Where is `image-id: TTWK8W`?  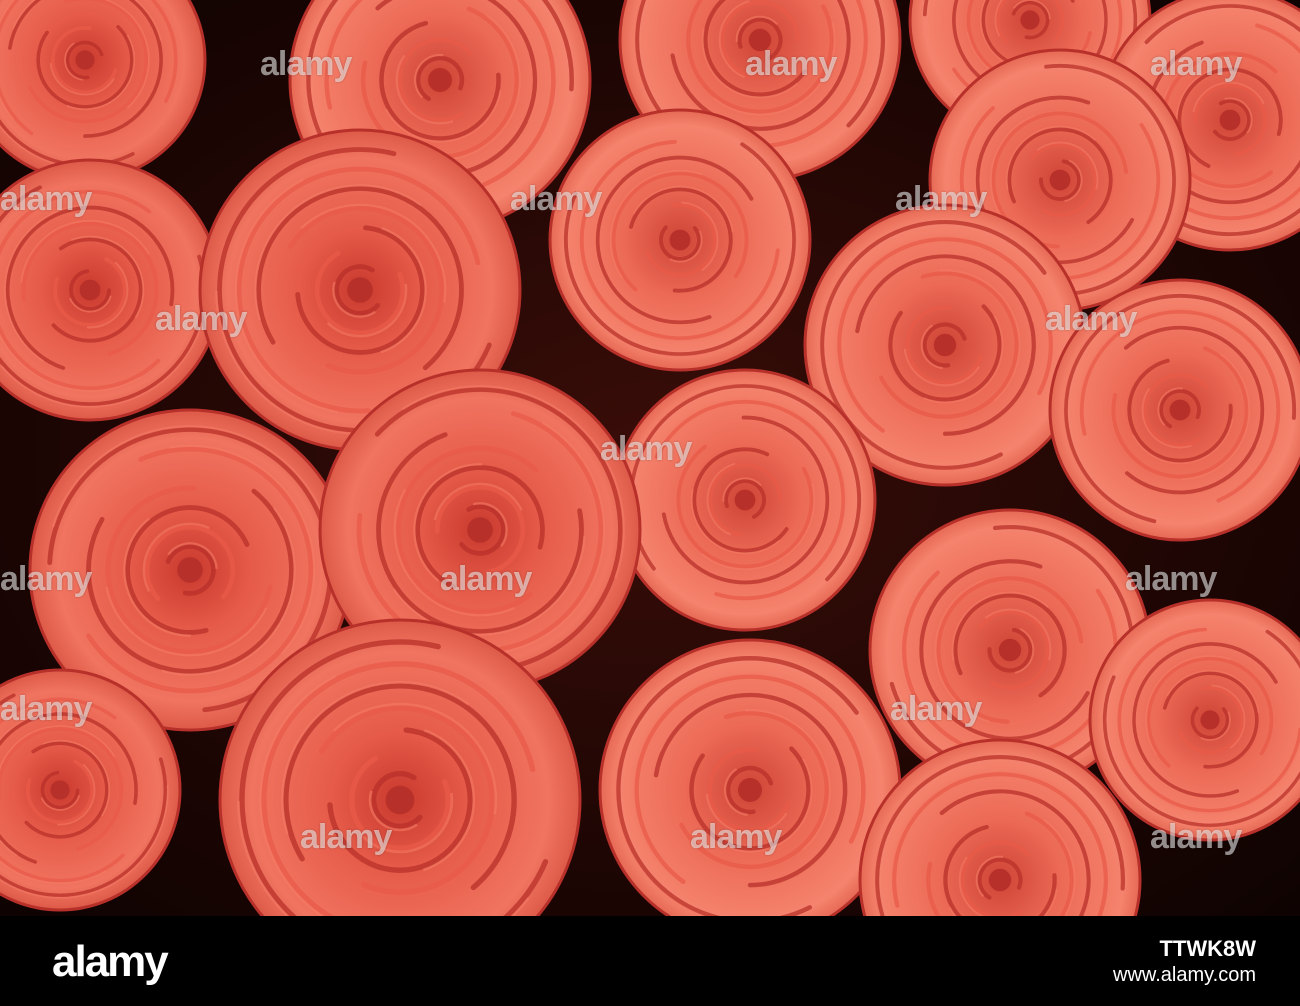
image-id: TTWK8W is located at coordinates (1207, 948).